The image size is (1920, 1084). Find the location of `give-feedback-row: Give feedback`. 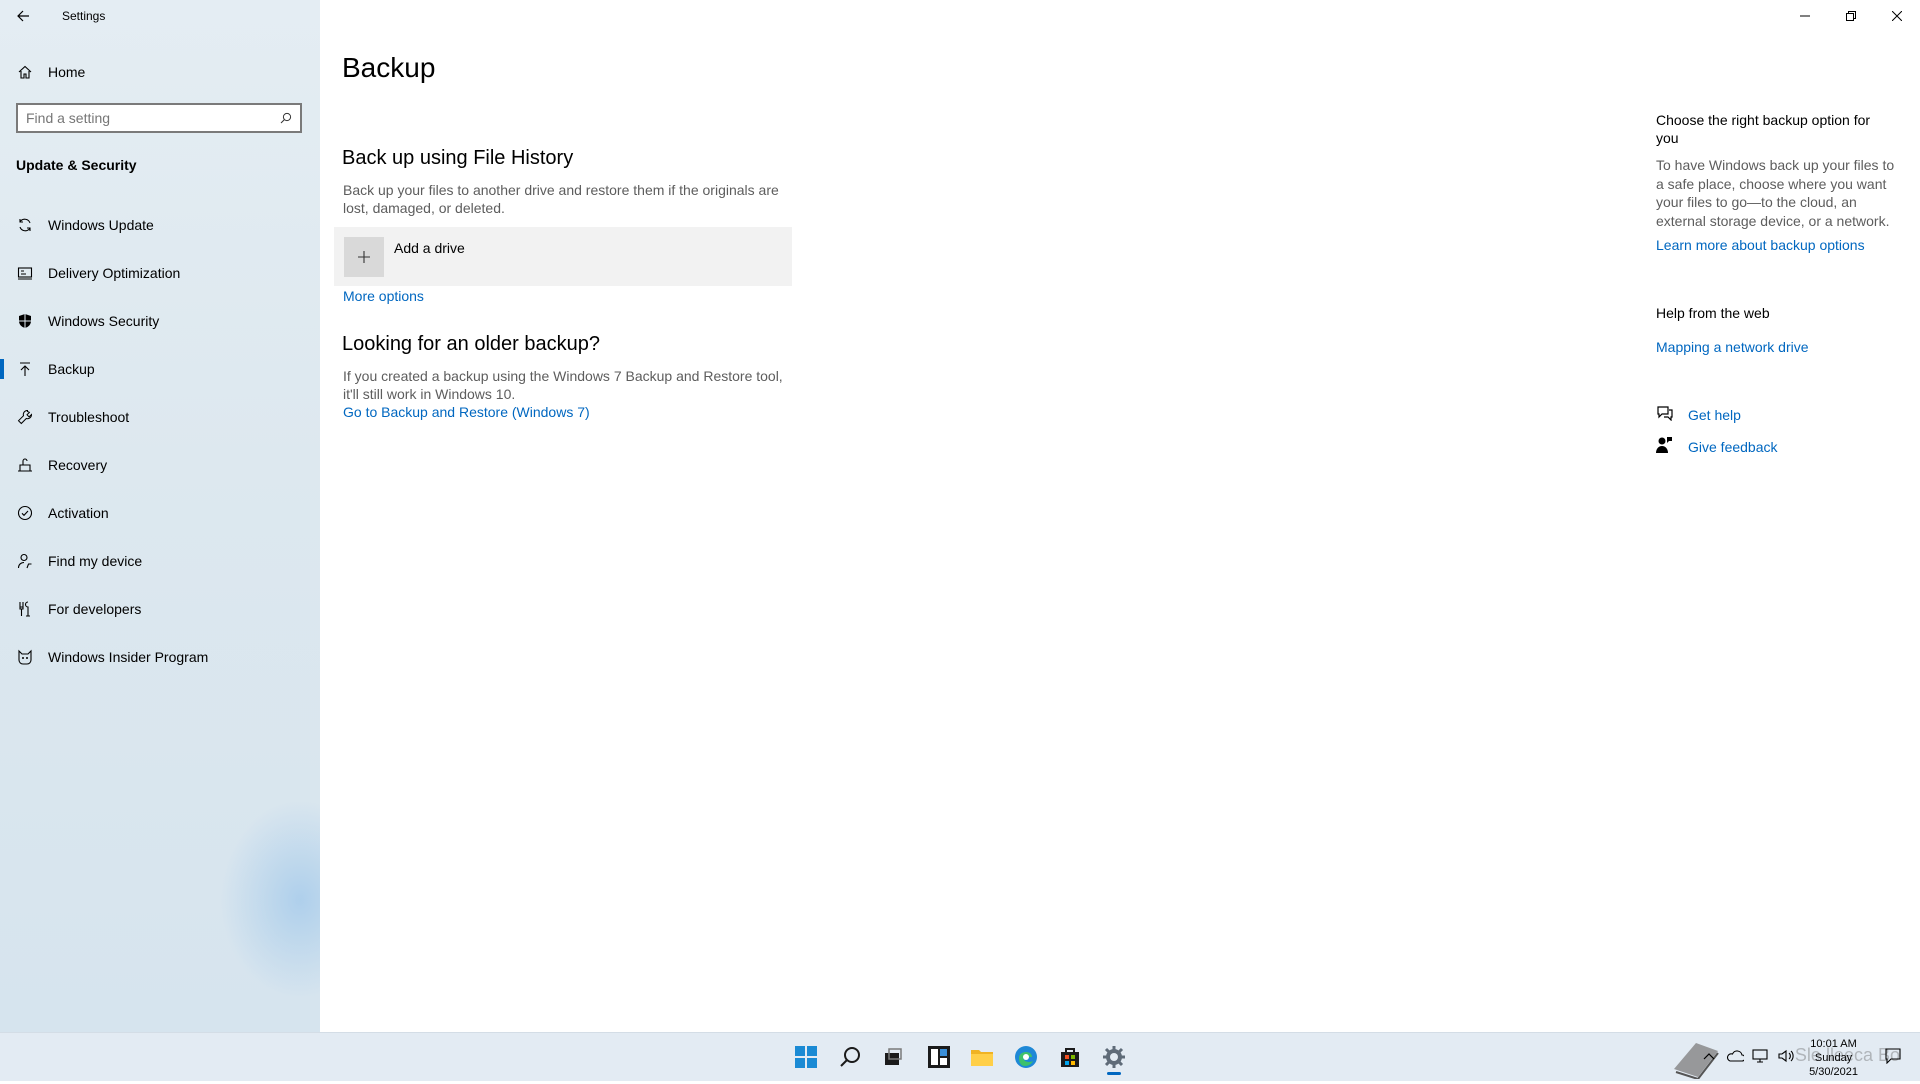

give-feedback-row: Give feedback is located at coordinates (1776, 446).